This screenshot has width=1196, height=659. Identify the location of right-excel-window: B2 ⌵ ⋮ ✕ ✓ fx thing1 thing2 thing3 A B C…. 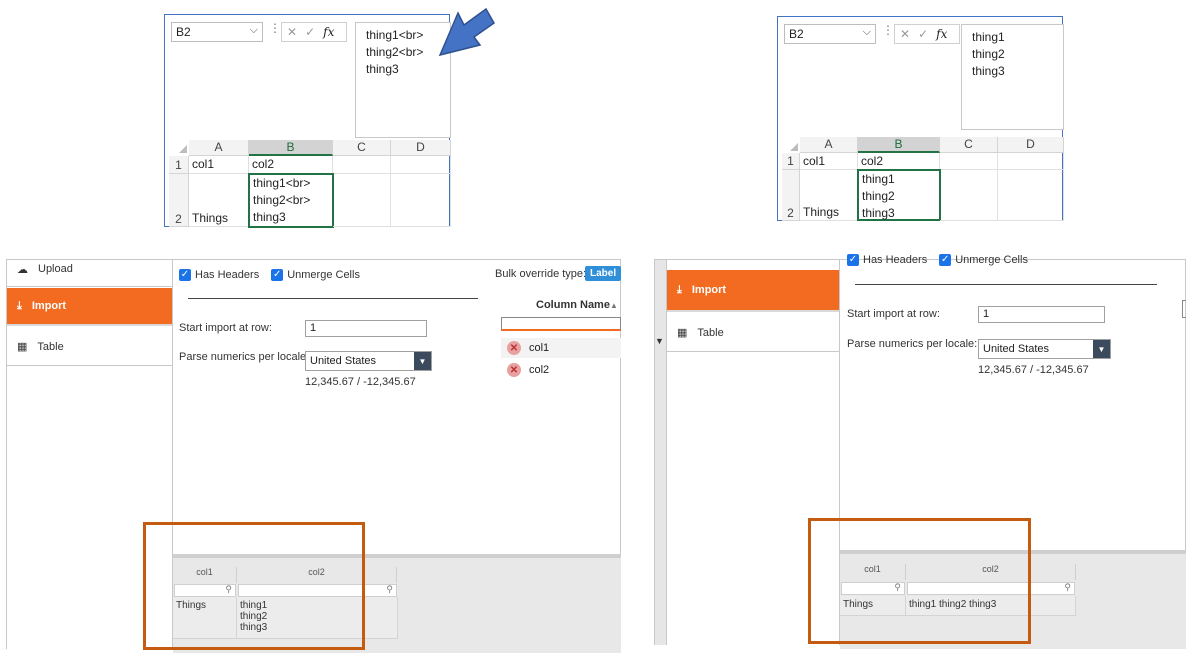
(920, 118).